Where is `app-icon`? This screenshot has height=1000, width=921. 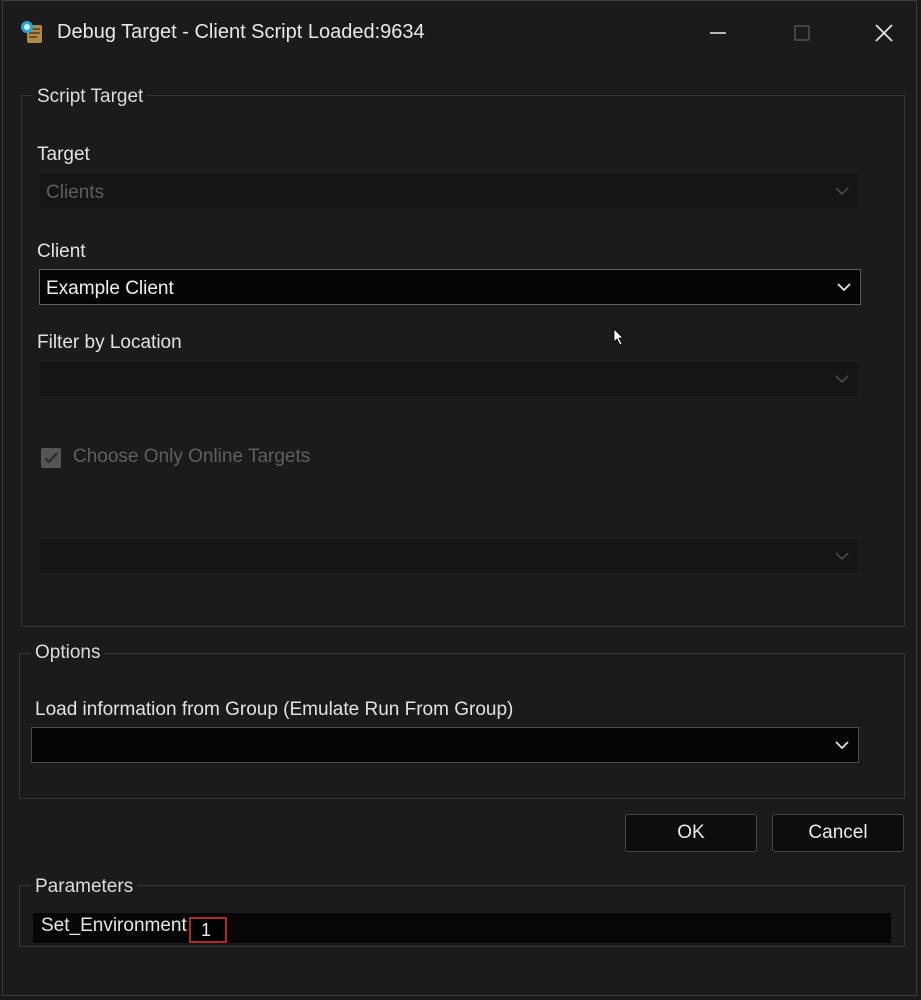 app-icon is located at coordinates (33, 33).